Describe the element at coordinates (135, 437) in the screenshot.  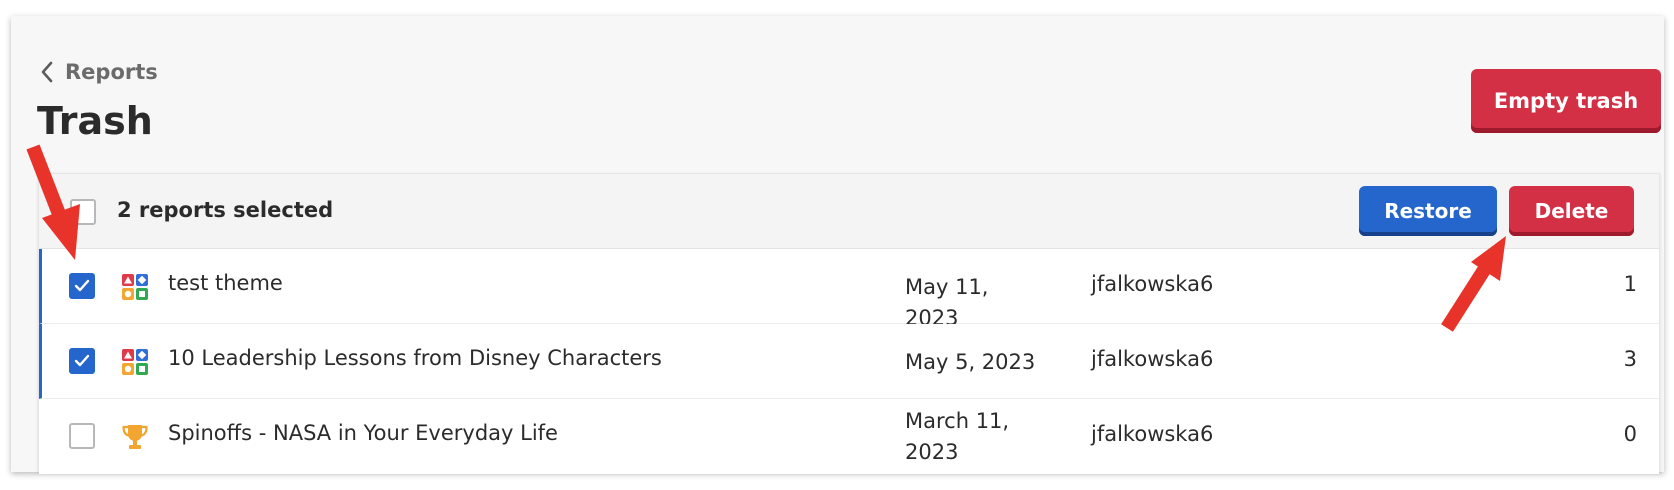
I see `trophy-icon` at that location.